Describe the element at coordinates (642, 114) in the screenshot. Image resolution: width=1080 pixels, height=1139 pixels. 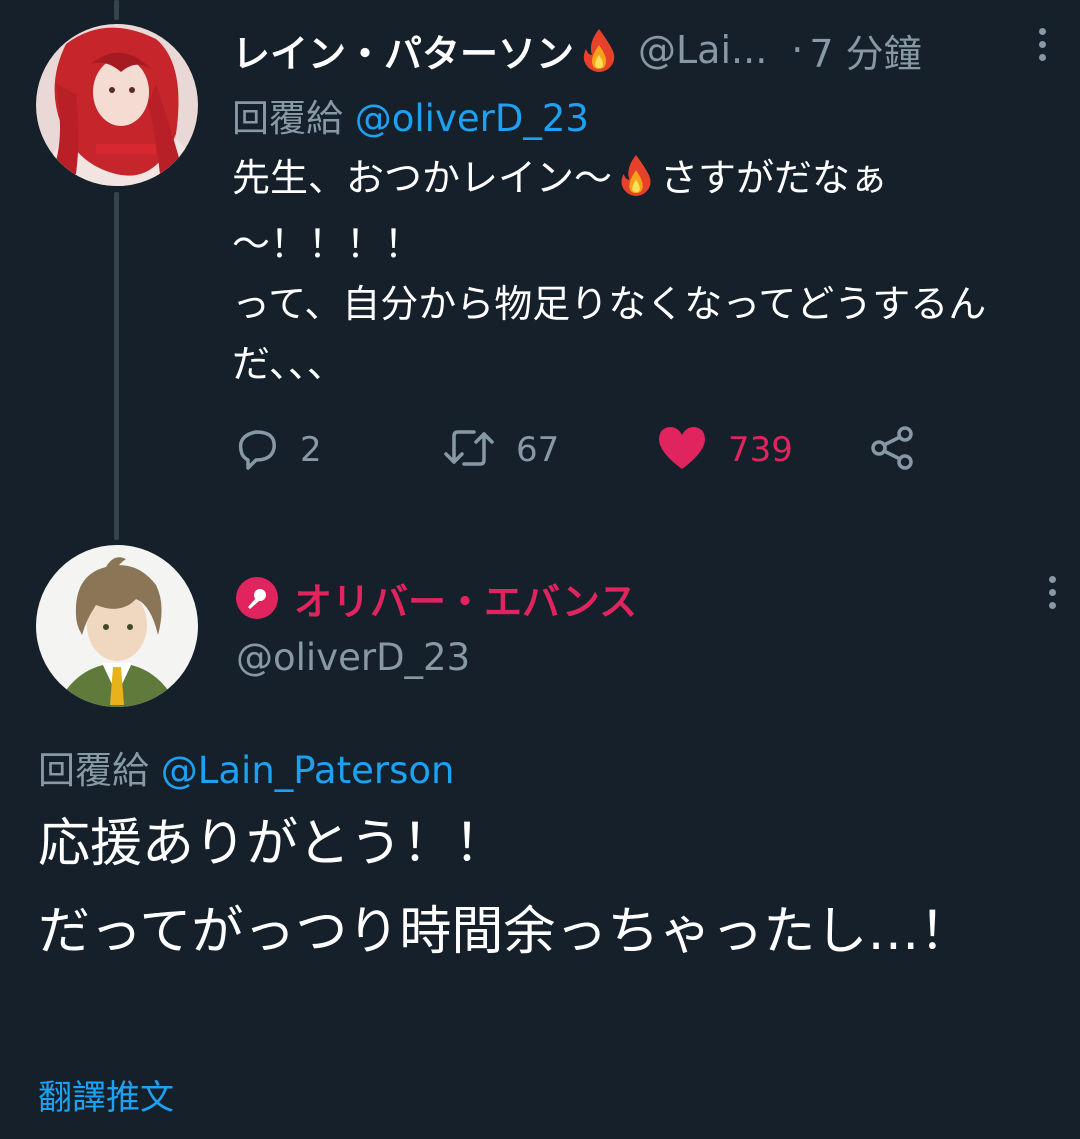
I see `reply-to-line: 回覆給 @oliverD_23` at that location.